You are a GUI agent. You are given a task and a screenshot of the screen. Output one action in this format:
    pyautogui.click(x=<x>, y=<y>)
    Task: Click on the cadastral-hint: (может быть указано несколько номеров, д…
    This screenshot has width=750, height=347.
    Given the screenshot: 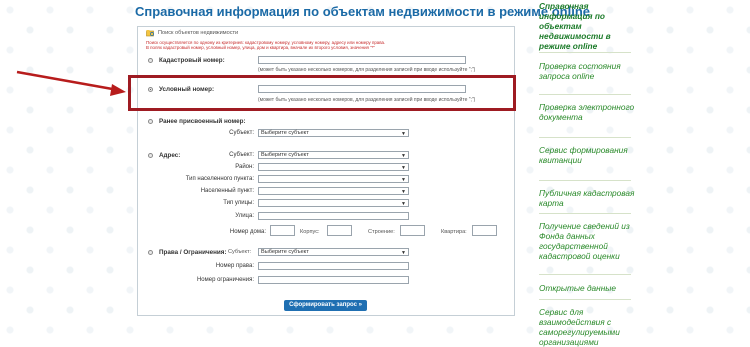 What is the action you would take?
    pyautogui.click(x=367, y=70)
    